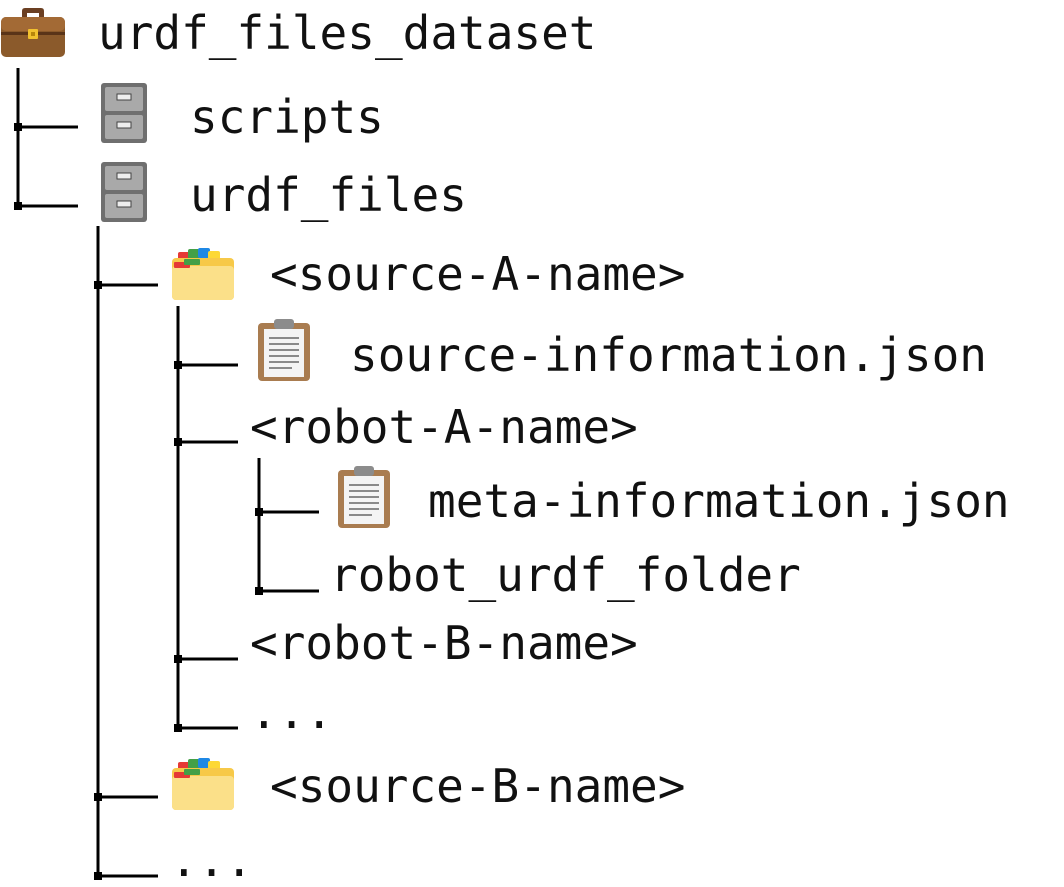  Describe the element at coordinates (347, 33) in the screenshot. I see `root-label: urdf_files_dataset` at that location.